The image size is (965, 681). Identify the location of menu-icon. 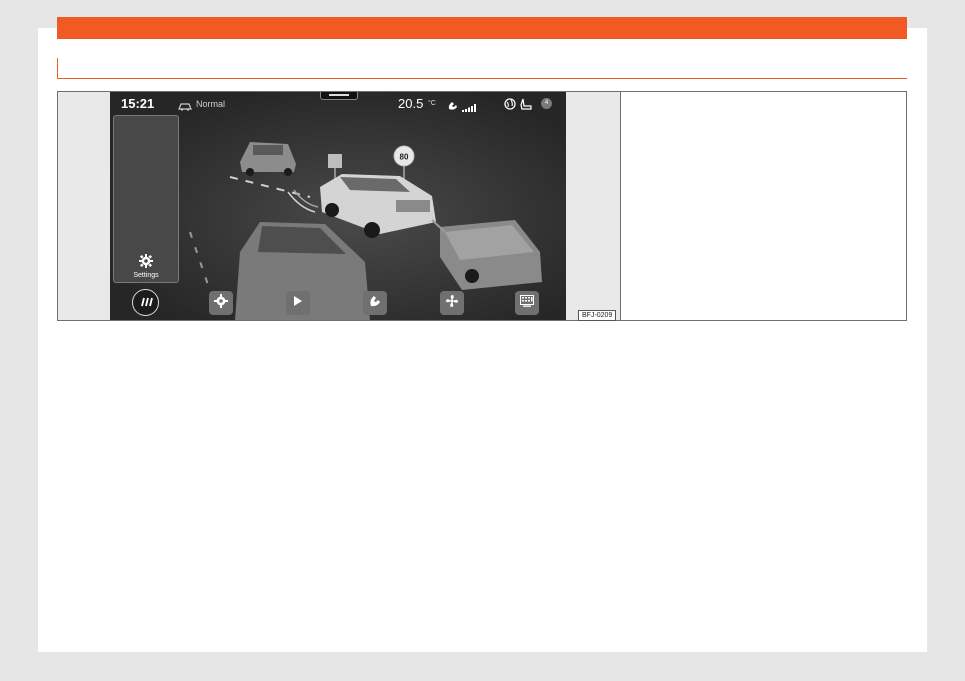
(146, 303).